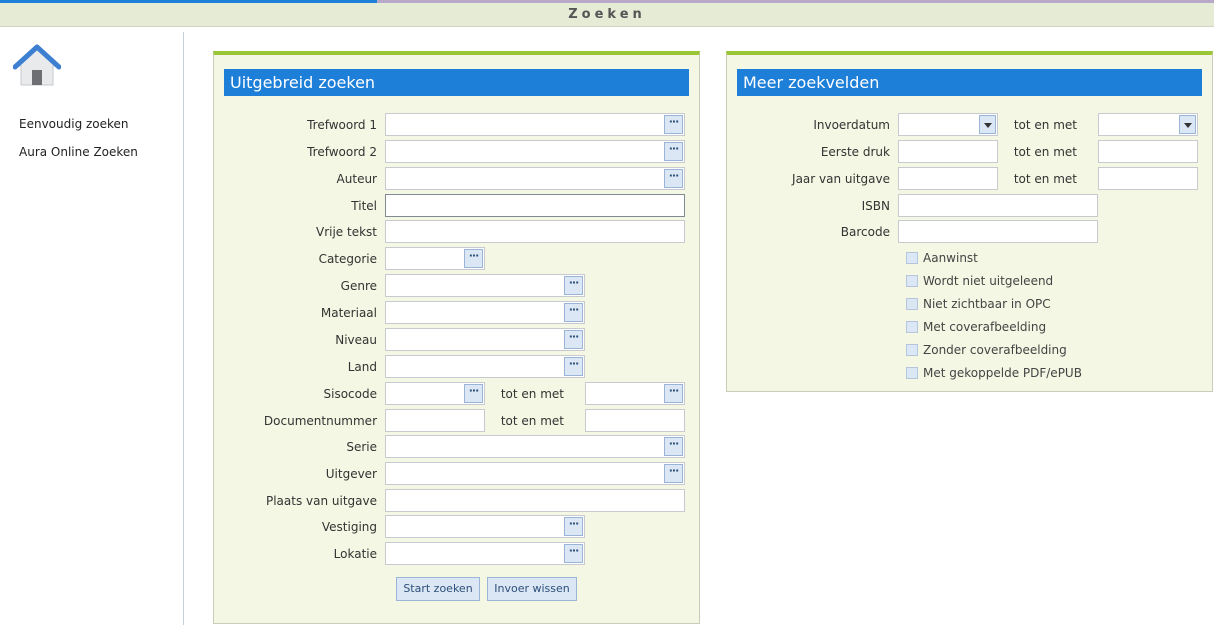 The image size is (1214, 625). What do you see at coordinates (635, 420) in the screenshot?
I see `documentnummer-to-input` at bounding box center [635, 420].